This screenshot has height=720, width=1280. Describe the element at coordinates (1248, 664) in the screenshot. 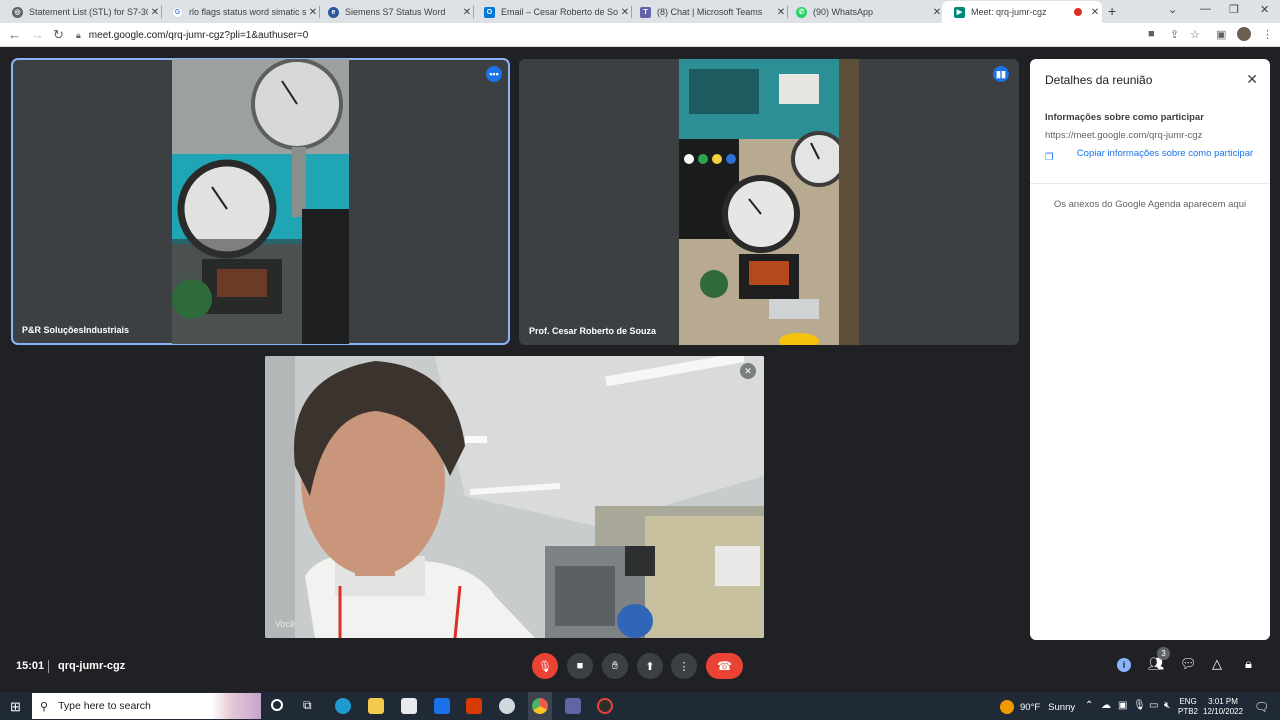

I see `host-controls-icon: 🔒︎` at that location.